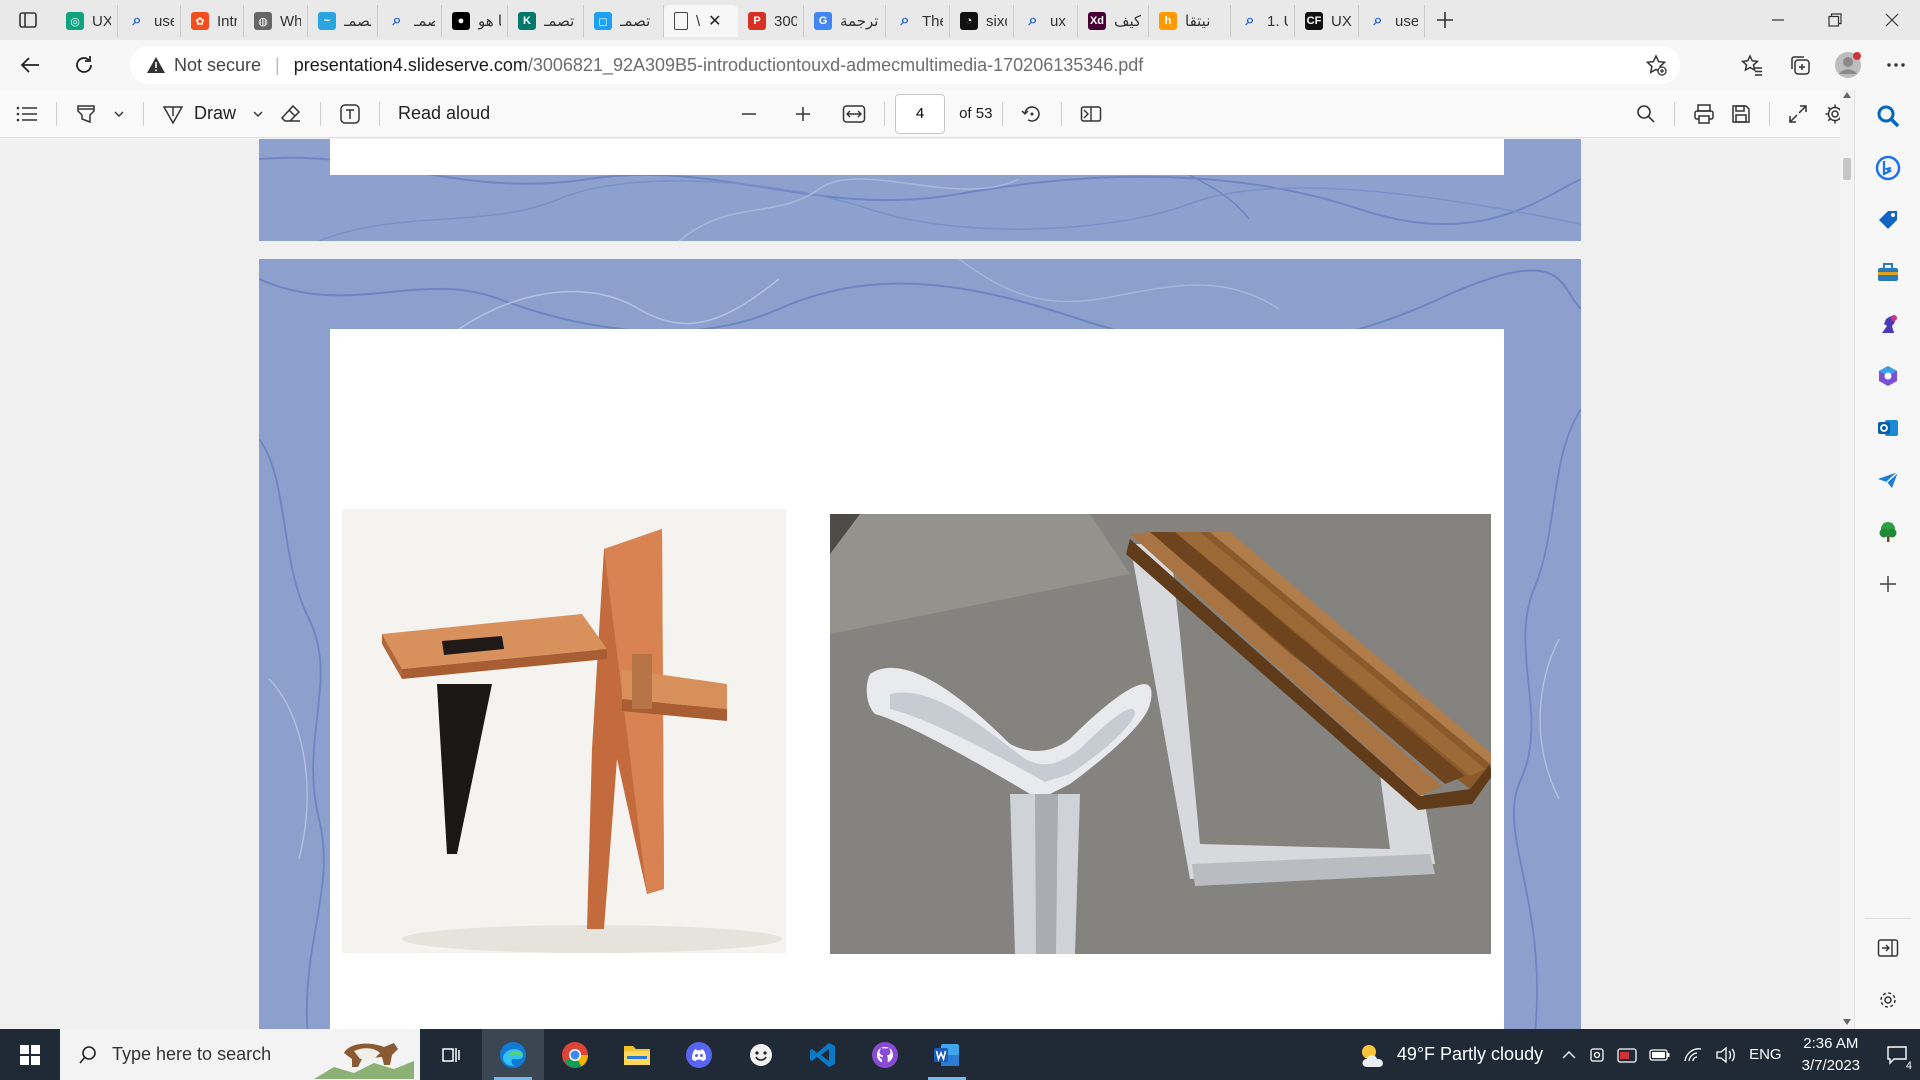 This screenshot has width=1920, height=1080. I want to click on sidebar-bing-chat-button, so click(1888, 168).